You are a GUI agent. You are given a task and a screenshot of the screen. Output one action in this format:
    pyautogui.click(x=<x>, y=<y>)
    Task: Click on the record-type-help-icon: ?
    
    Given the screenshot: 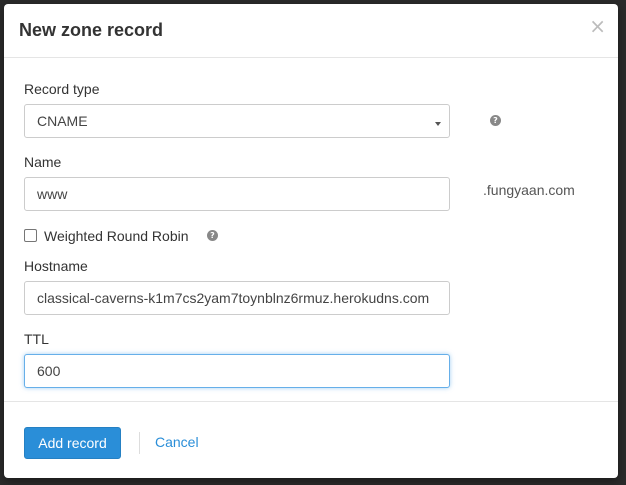 What is the action you would take?
    pyautogui.click(x=495, y=120)
    